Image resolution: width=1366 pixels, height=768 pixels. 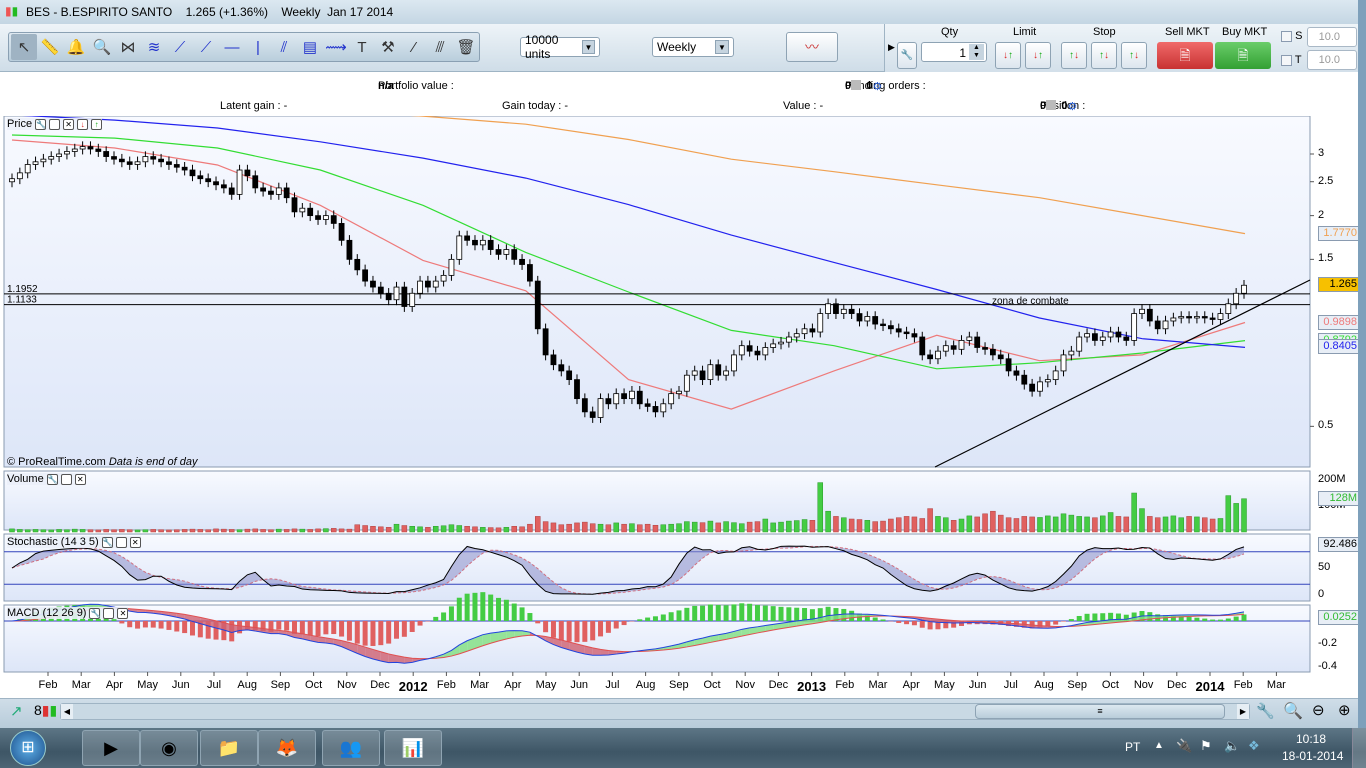 I want to click on sell-mkt-button: 🗎, so click(x=1185, y=55).